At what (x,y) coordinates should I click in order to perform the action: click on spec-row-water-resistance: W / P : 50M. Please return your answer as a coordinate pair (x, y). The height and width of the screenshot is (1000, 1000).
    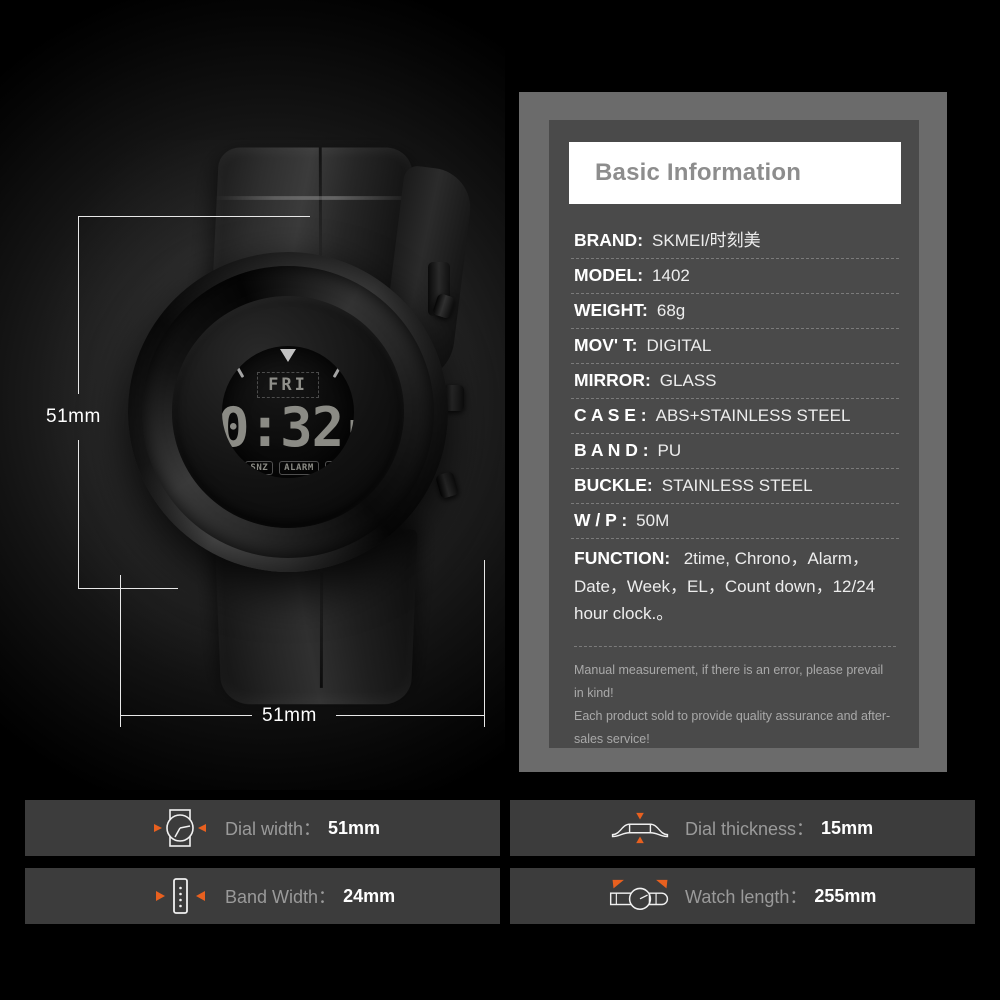
    Looking at the image, I should click on (735, 521).